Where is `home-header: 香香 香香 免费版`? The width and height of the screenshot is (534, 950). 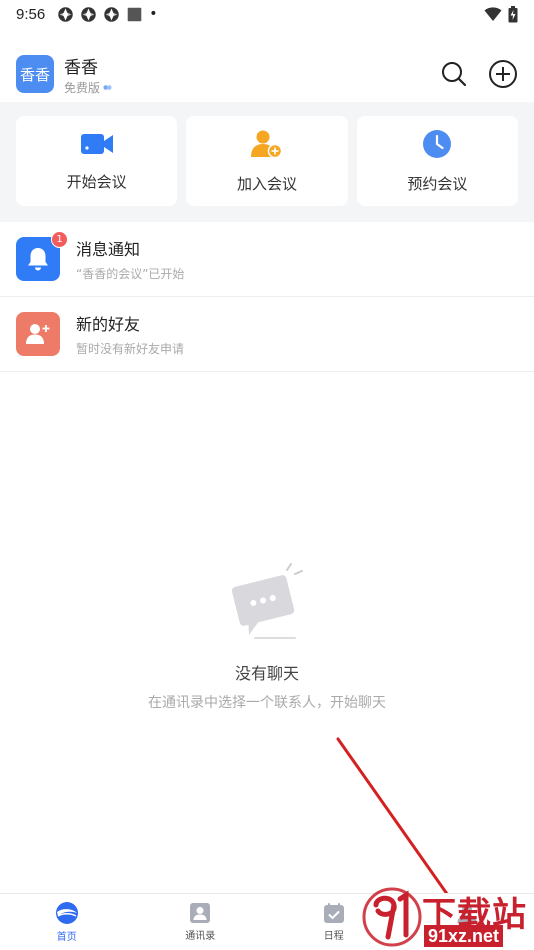
home-header: 香香 香香 免费版 is located at coordinates (267, 74).